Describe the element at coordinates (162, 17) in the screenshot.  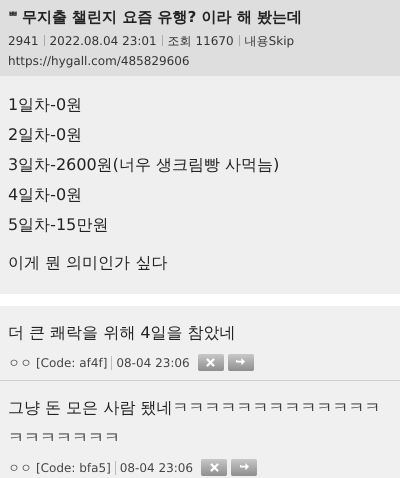
I see `post-title: 무지출 챌린지 요즘 유행? 이라 해 봤는데` at that location.